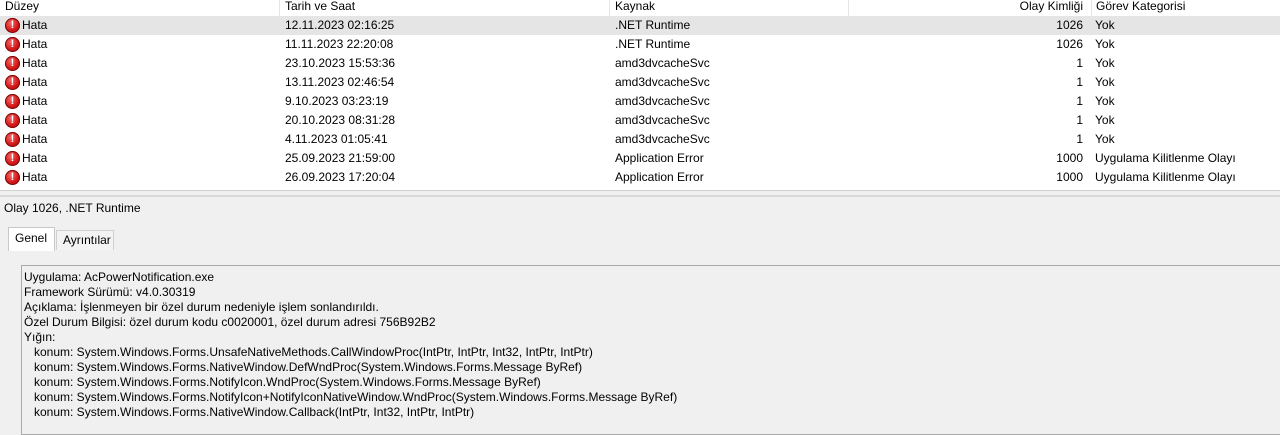 This screenshot has height=435, width=1280. Describe the element at coordinates (339, 44) in the screenshot. I see `cell-date: 11.11.2023 22:20:08` at that location.